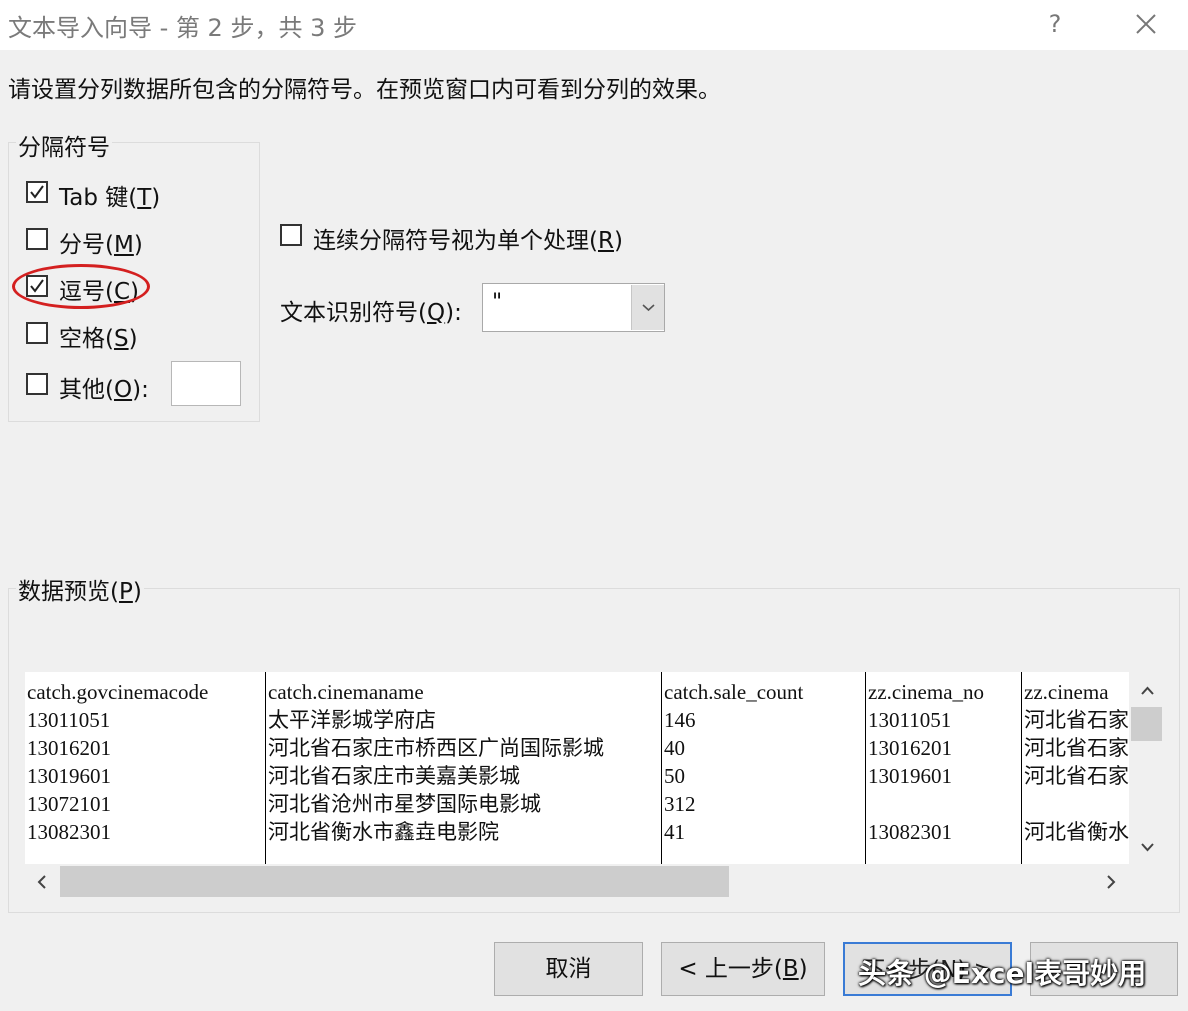 The image size is (1188, 1011). Describe the element at coordinates (68, 592) in the screenshot. I see `preview-label-text: 数据预览(` at that location.